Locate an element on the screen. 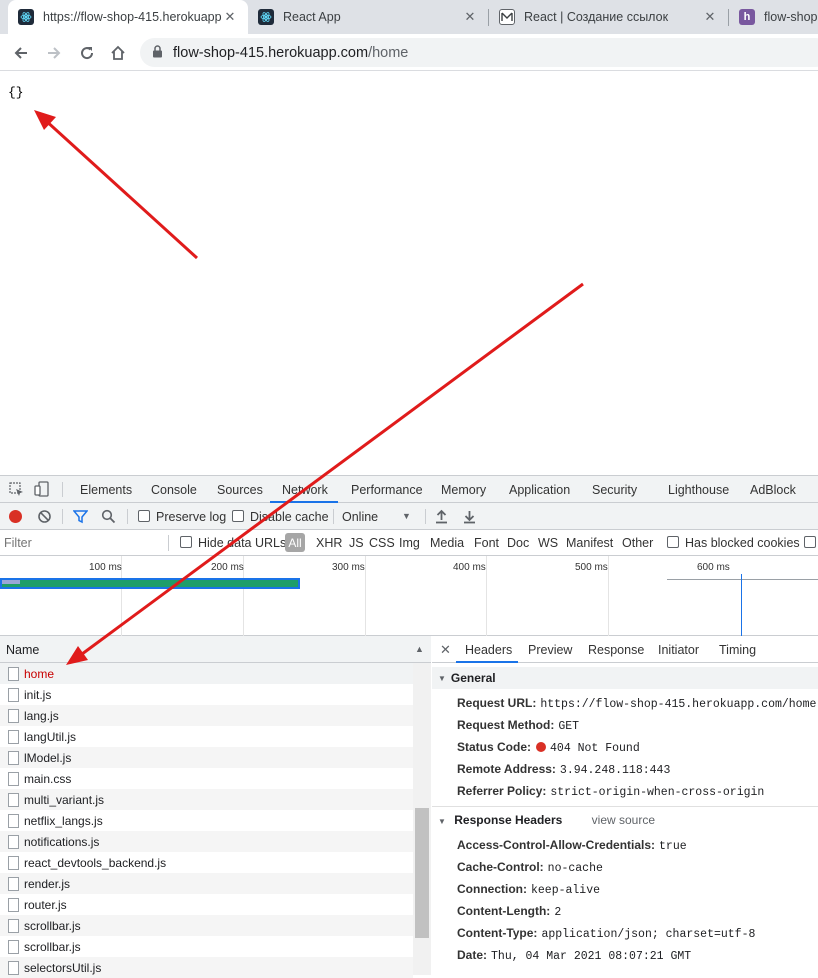 The width and height of the screenshot is (818, 978). disable-cache-checkbox is located at coordinates (238, 516).